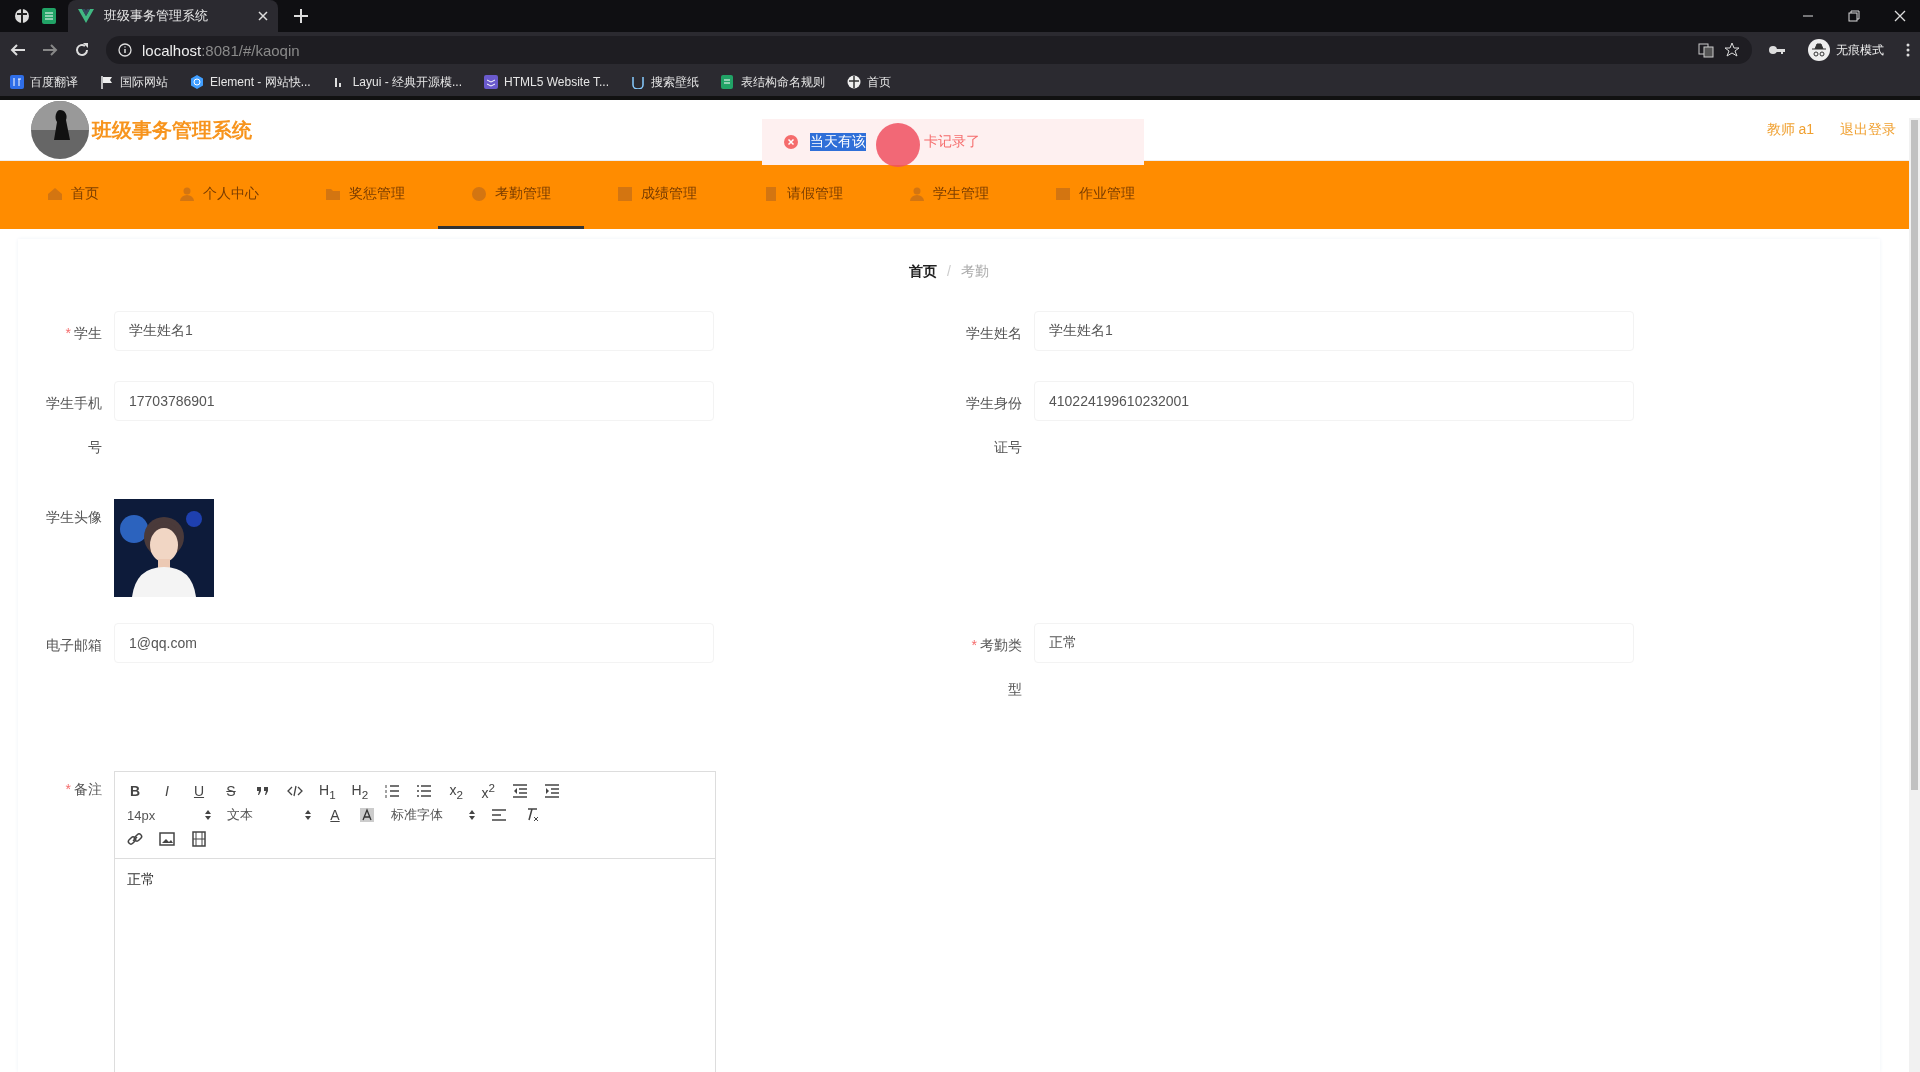 This screenshot has width=1920, height=1072. Describe the element at coordinates (199, 791) in the screenshot. I see `format-button: U` at that location.